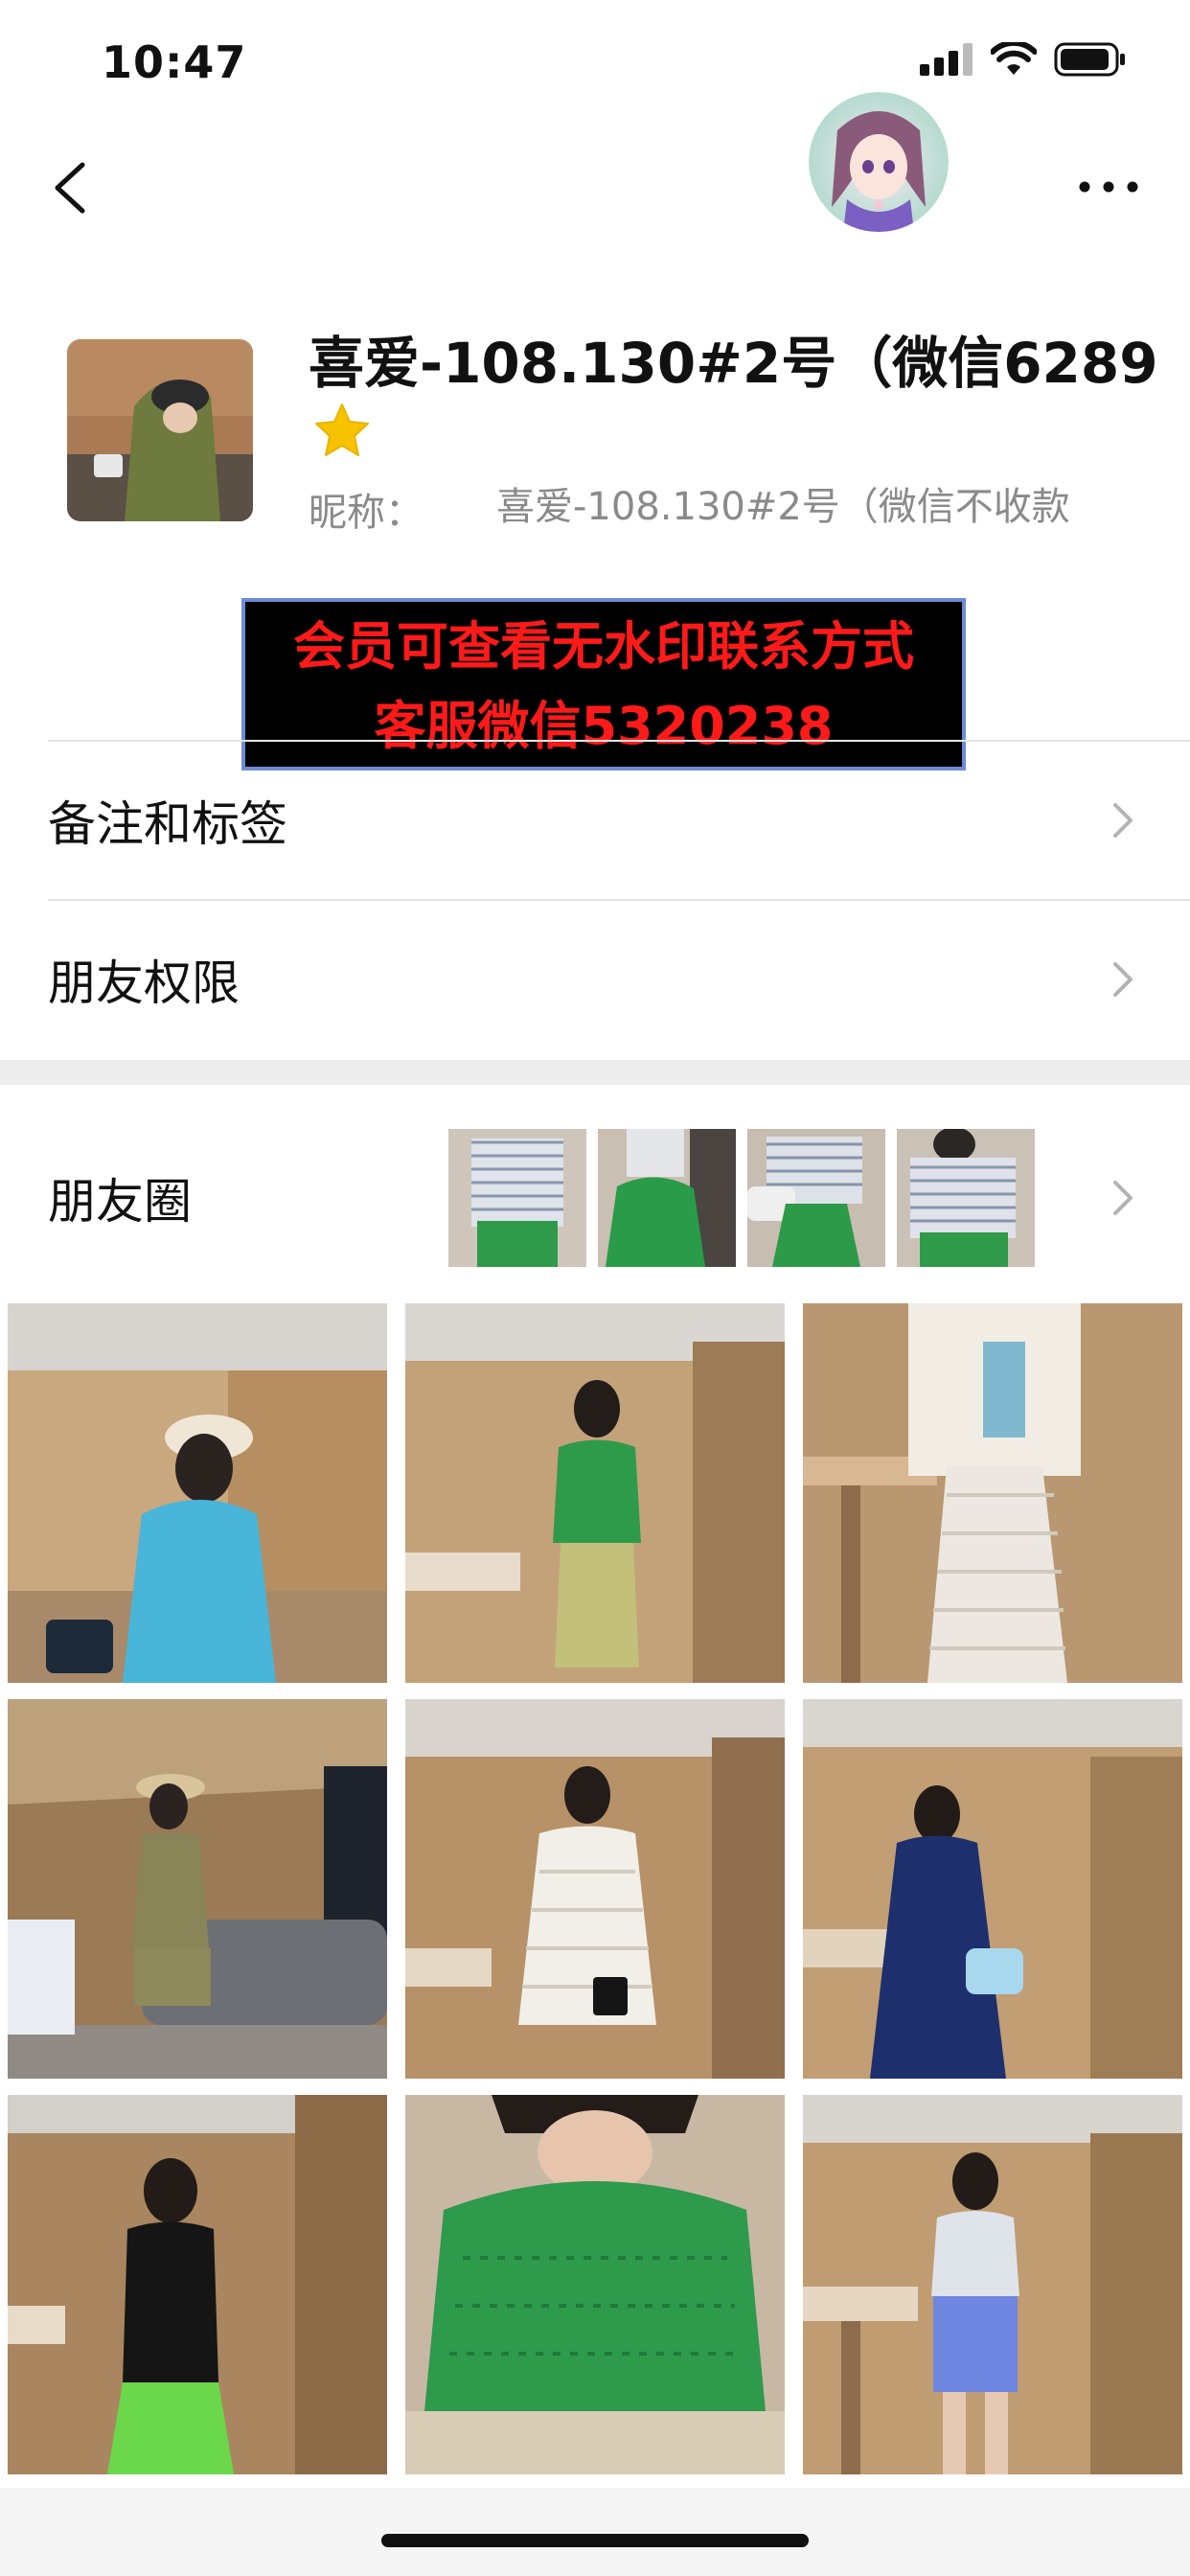 This screenshot has width=1190, height=2576. Describe the element at coordinates (604, 646) in the screenshot. I see `watermark-line1: 会员可查看无水印联系方式` at that location.